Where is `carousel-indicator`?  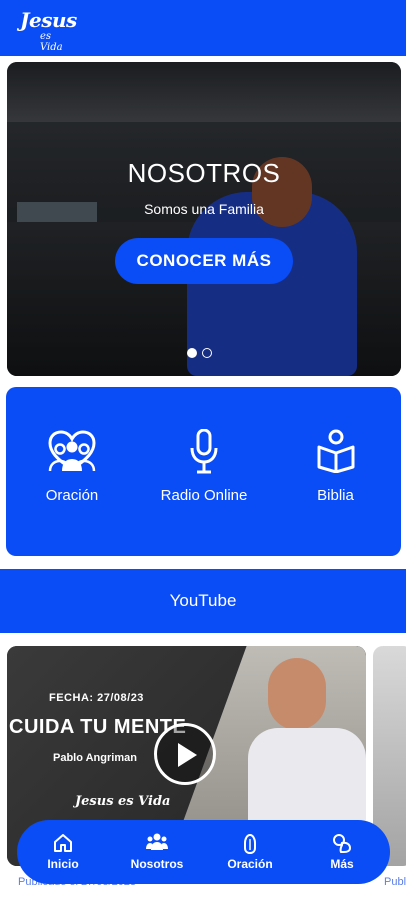
carousel-indicator is located at coordinates (207, 353).